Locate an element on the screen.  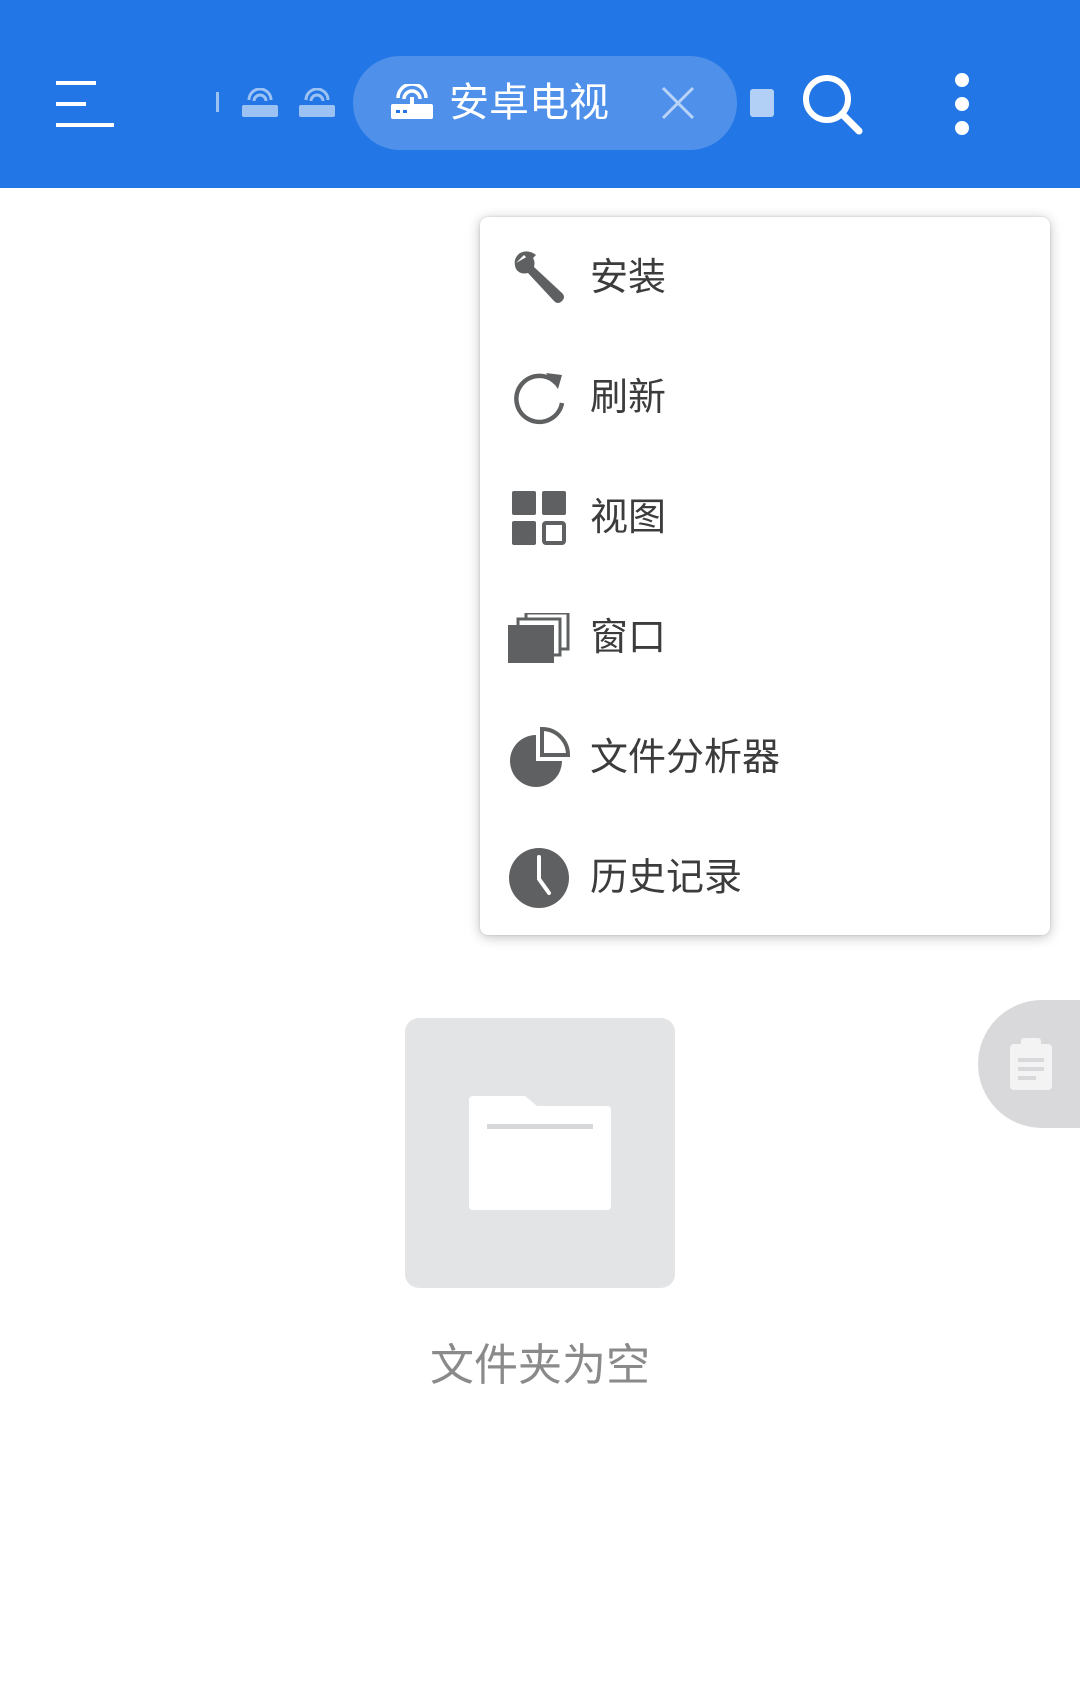
menu-item-label: 刷新 is located at coordinates (628, 397).